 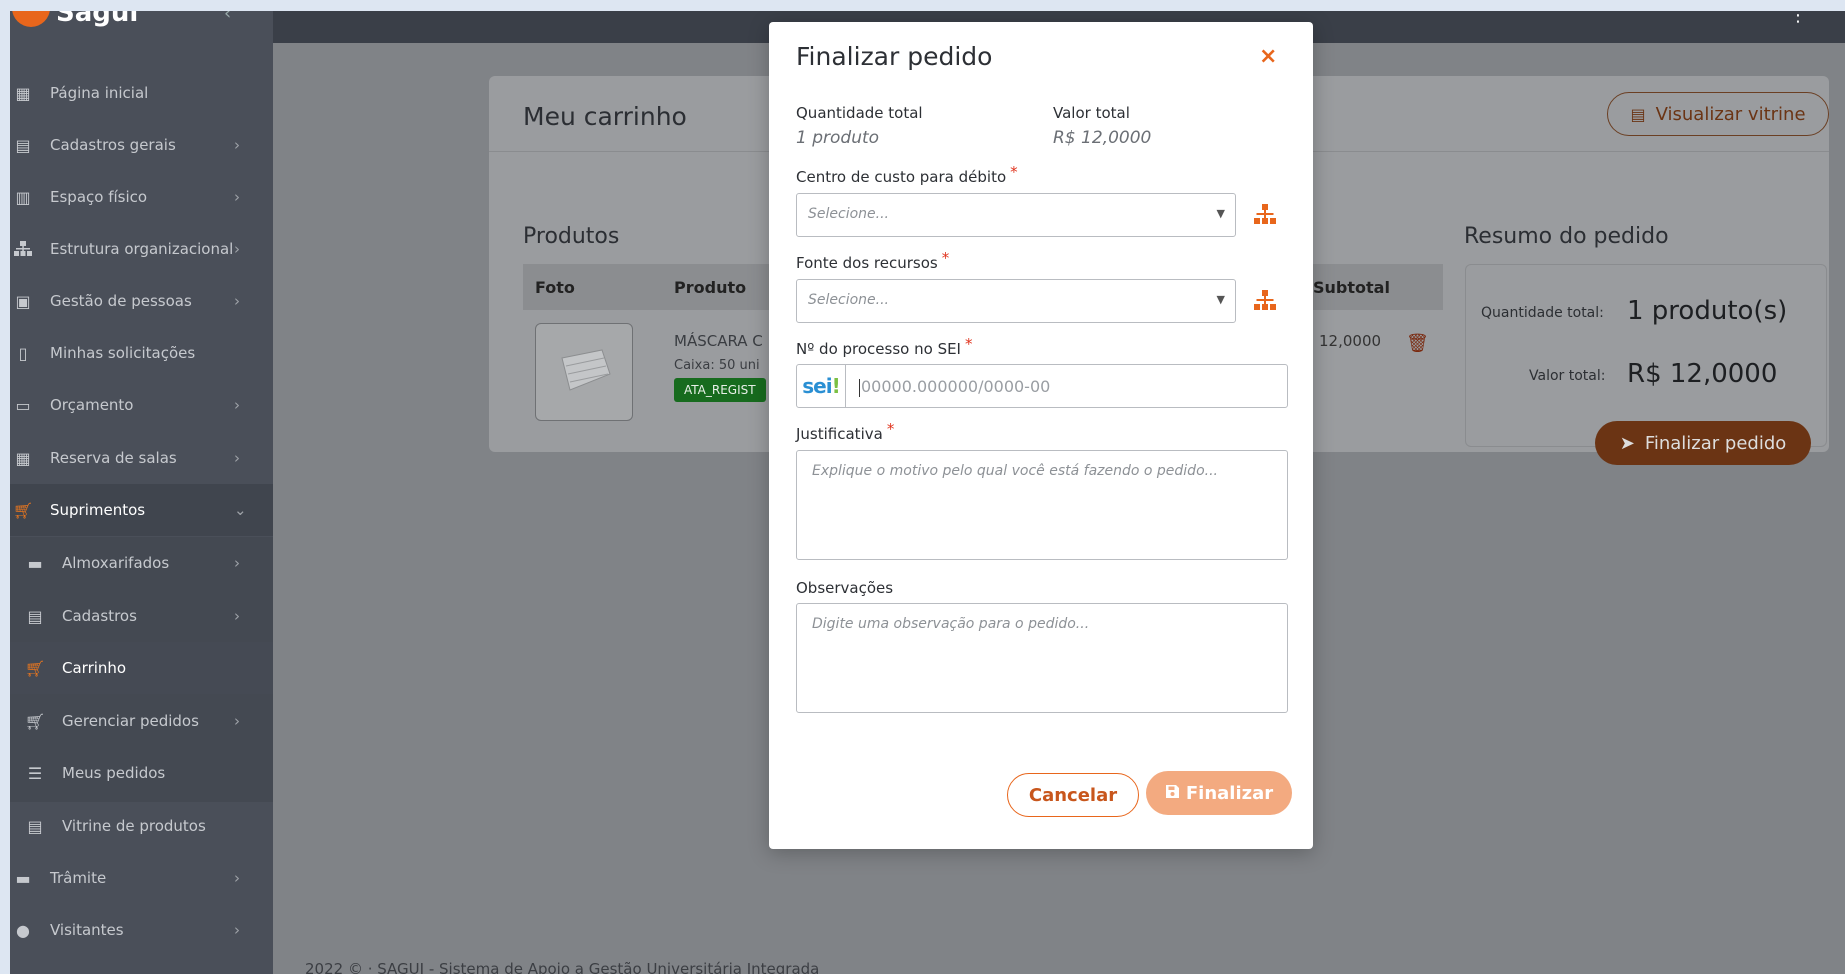 What do you see at coordinates (867, 263) in the screenshot?
I see `funding-source-label-text: Fonte dos recursos` at bounding box center [867, 263].